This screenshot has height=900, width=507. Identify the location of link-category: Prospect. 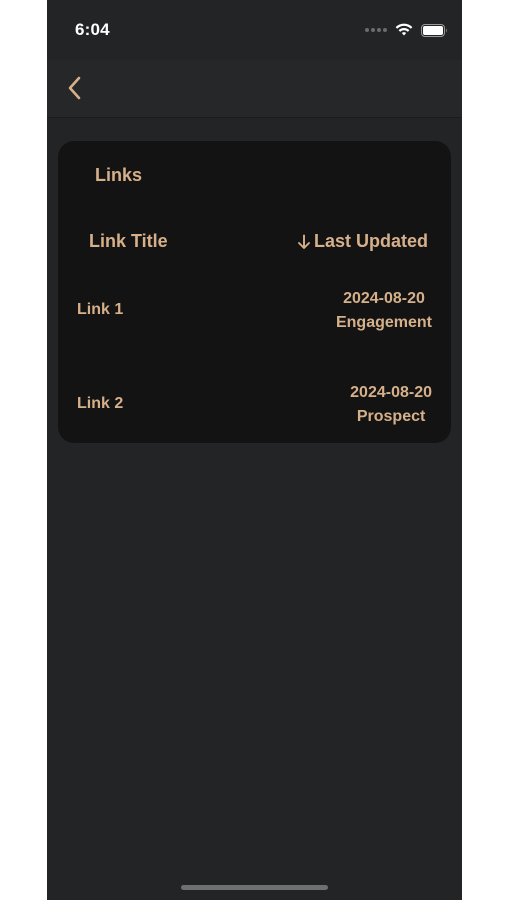
(391, 416).